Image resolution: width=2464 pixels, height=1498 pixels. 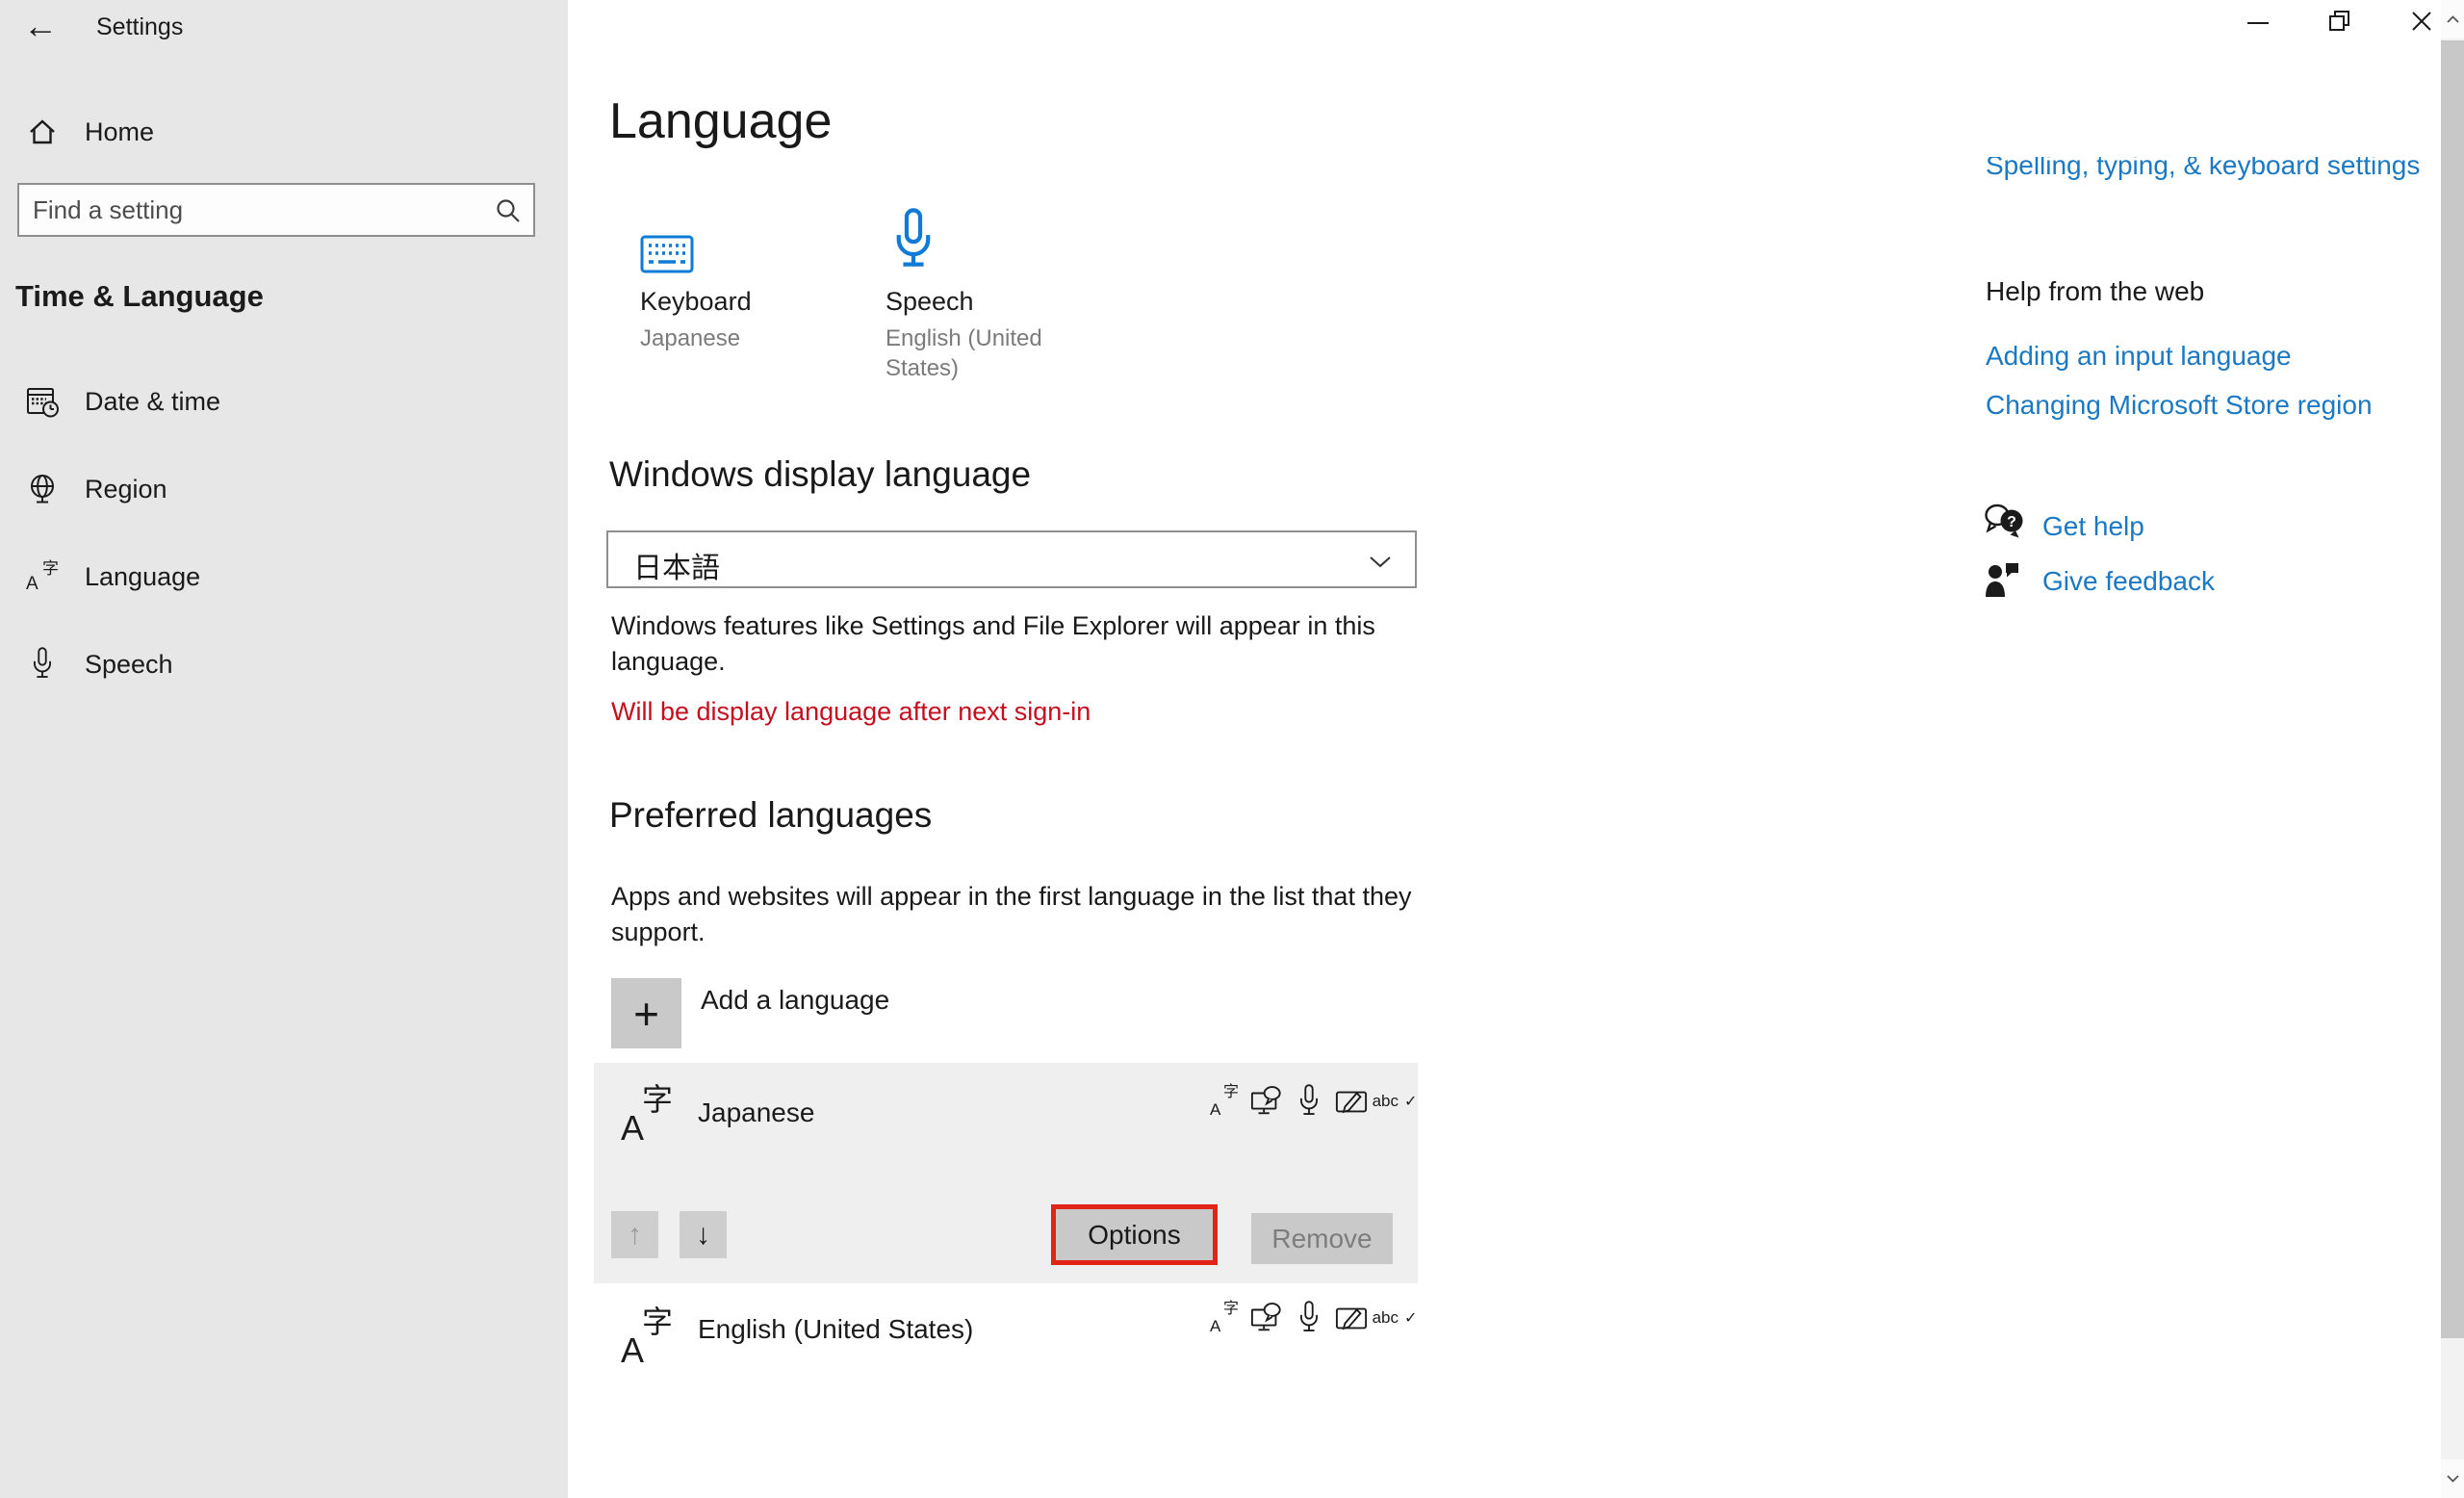 I want to click on options-button: Options, so click(x=1134, y=1234).